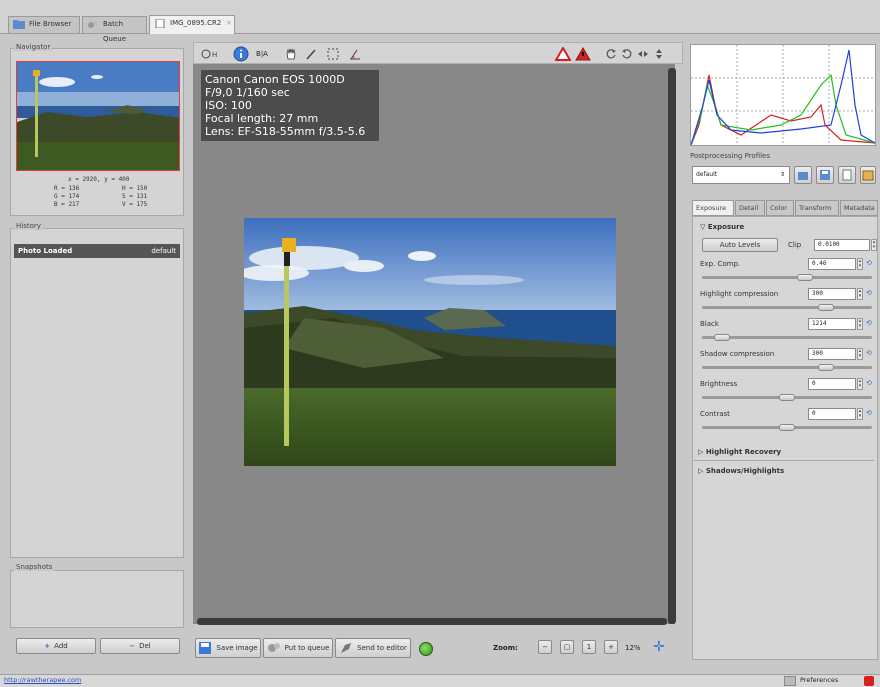 The height and width of the screenshot is (687, 880). I want to click on tab-transform: Transform, so click(817, 208).